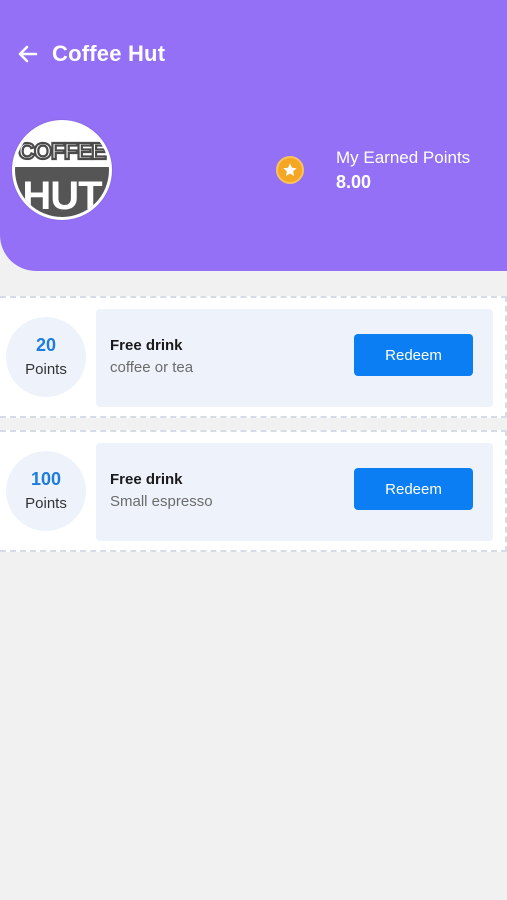 This screenshot has width=507, height=900. I want to click on reward-subtitle: Small espresso, so click(161, 501).